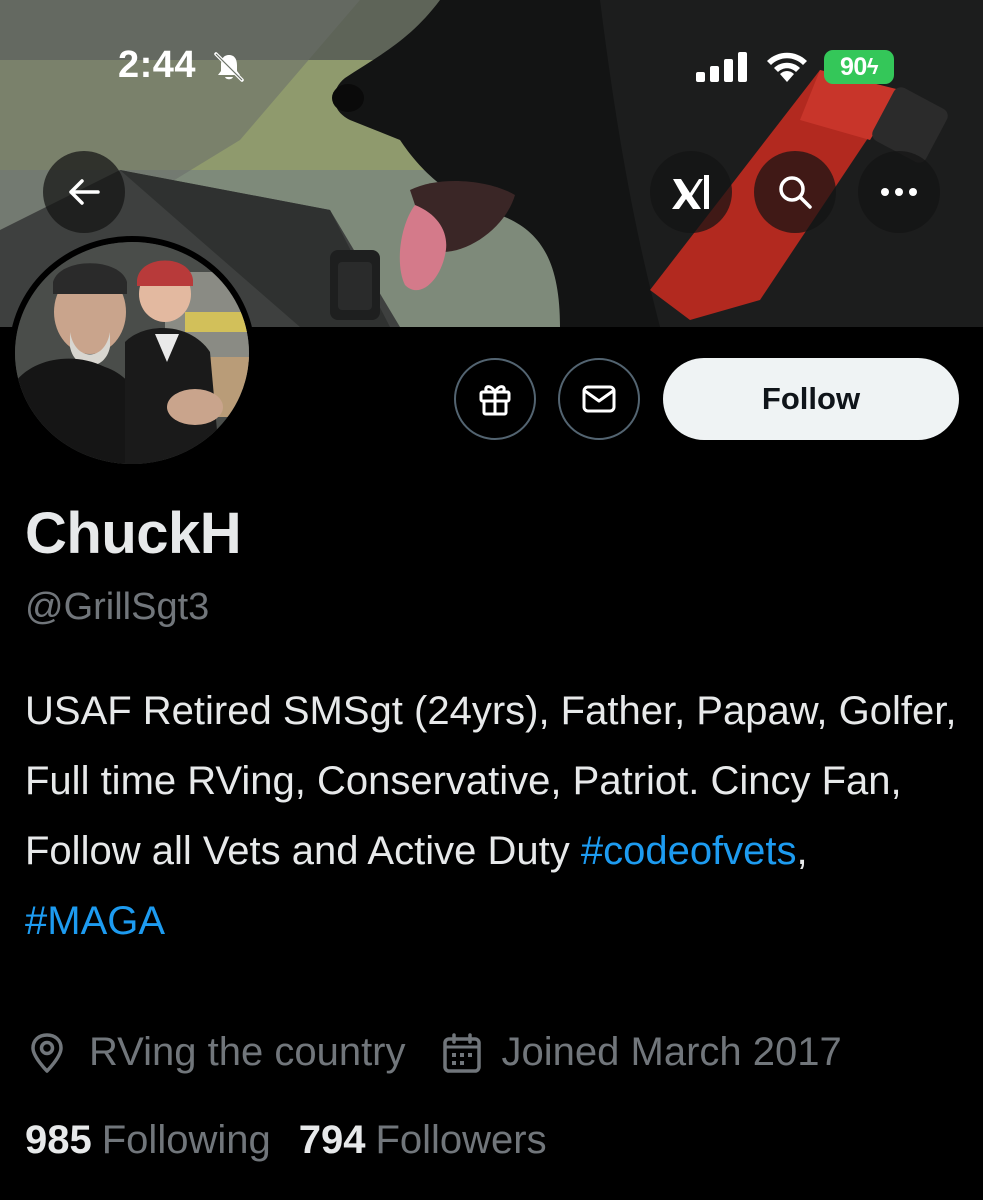  I want to click on status-time: 2:44, so click(157, 65).